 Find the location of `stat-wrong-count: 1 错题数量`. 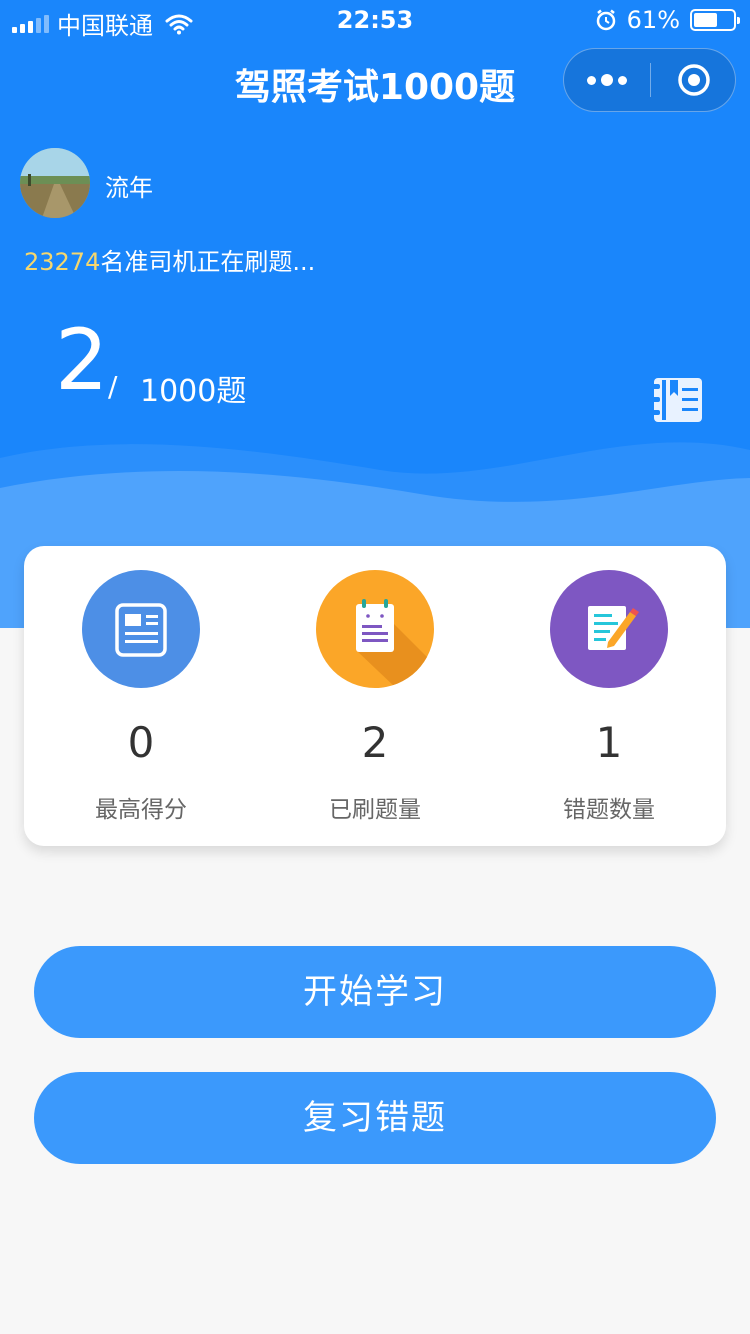

stat-wrong-count: 1 错题数量 is located at coordinates (609, 696).